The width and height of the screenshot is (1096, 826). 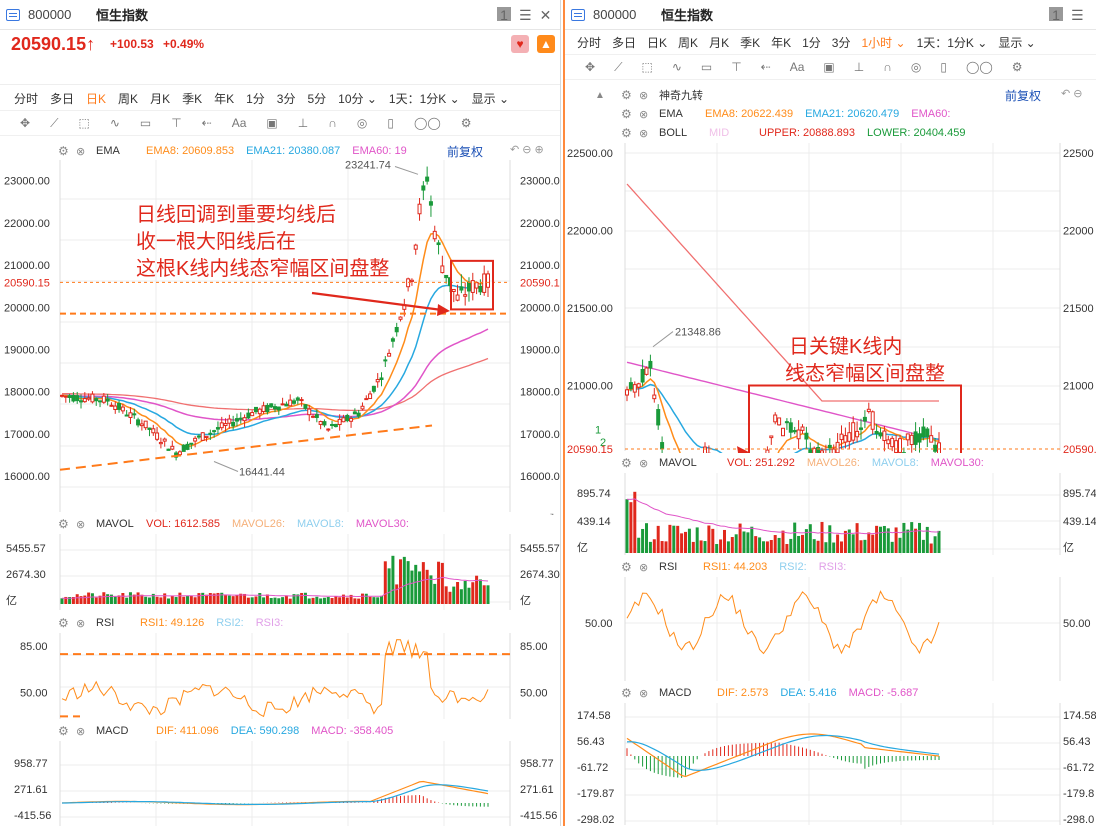 I want to click on tab-12: 显示 ⌄, so click(x=490, y=98).